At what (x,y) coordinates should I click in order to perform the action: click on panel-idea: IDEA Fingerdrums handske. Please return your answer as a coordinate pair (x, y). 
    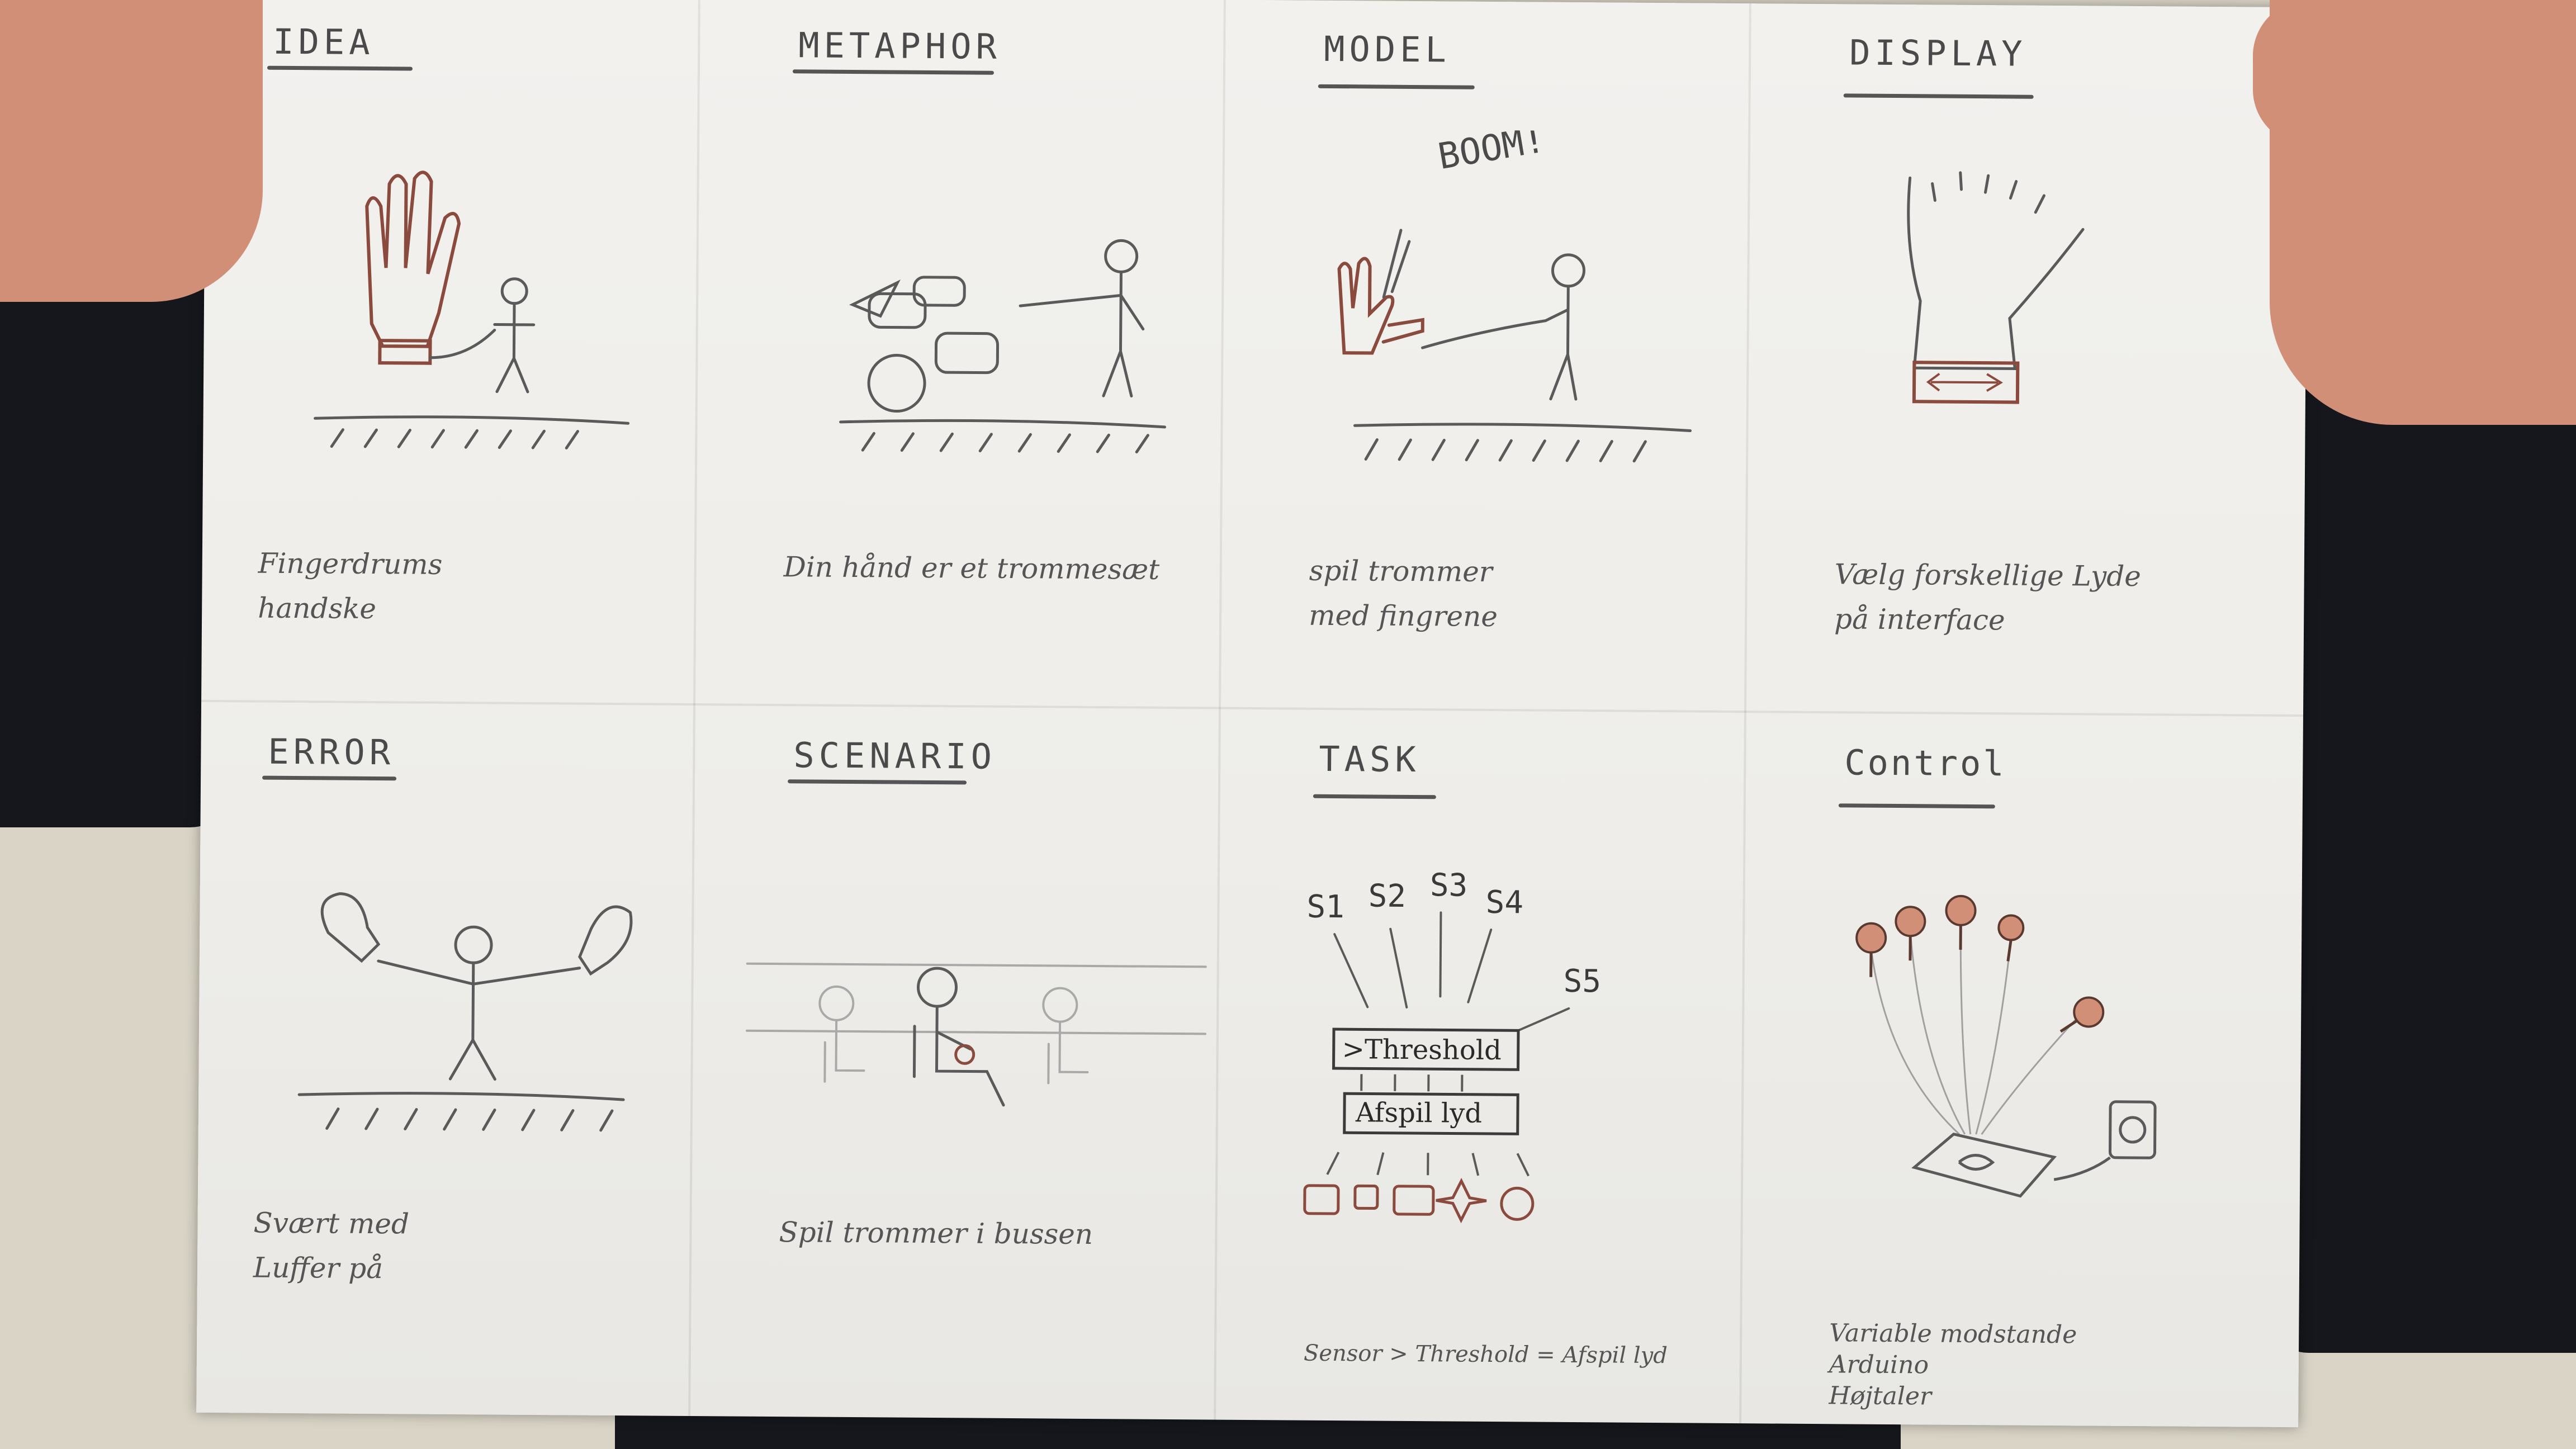
    Looking at the image, I should click on (466, 353).